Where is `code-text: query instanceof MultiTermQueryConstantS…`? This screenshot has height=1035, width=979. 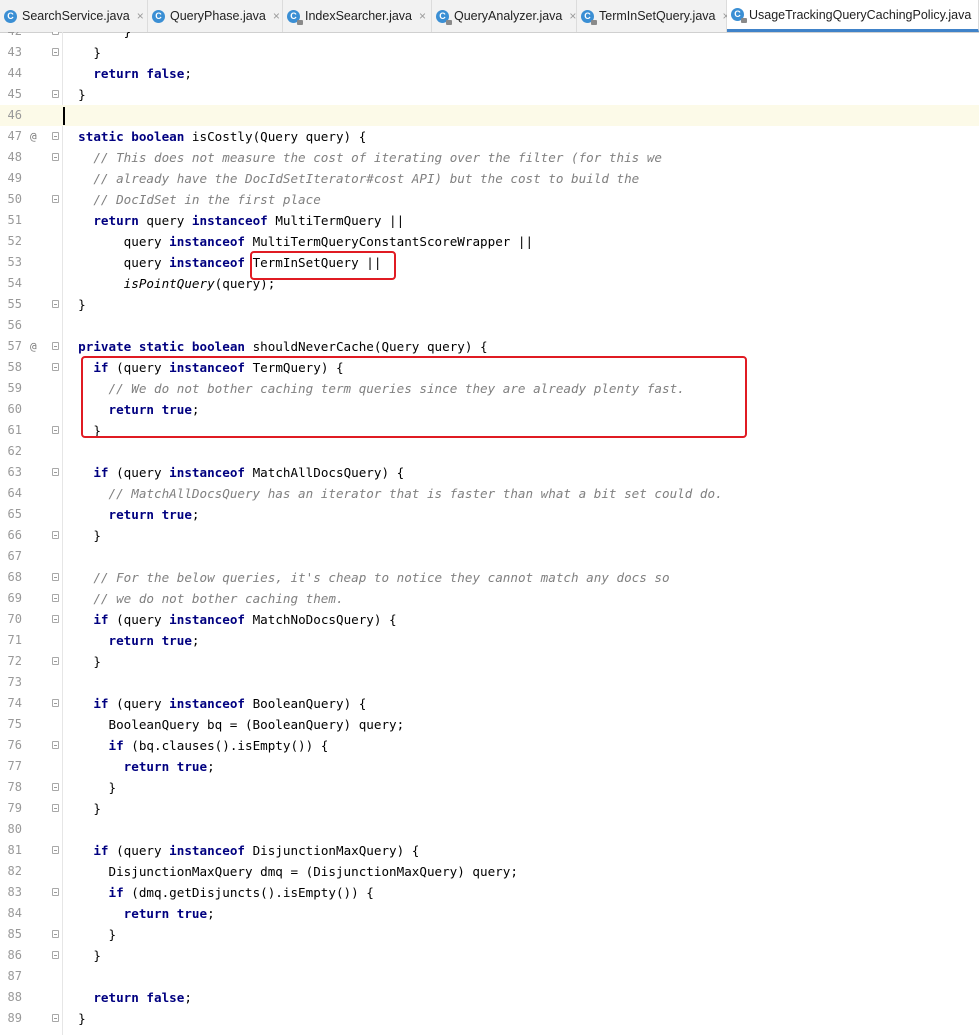
code-text: query instanceof MultiTermQueryConstantS… is located at coordinates (298, 241).